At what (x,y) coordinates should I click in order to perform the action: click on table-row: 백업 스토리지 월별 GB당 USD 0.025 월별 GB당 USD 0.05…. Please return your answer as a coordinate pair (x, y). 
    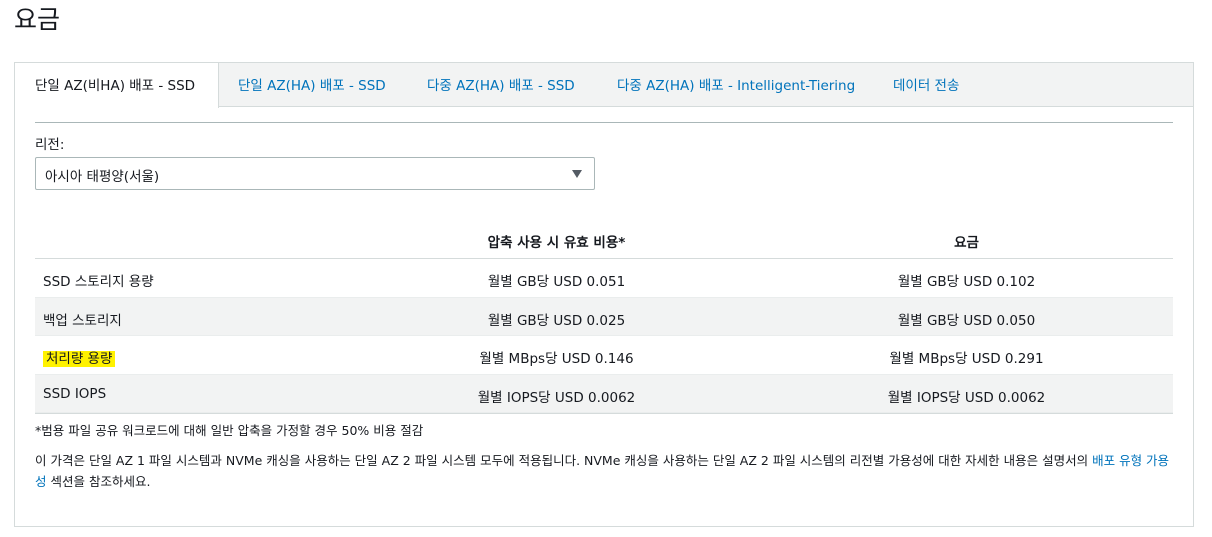
    Looking at the image, I should click on (604, 316).